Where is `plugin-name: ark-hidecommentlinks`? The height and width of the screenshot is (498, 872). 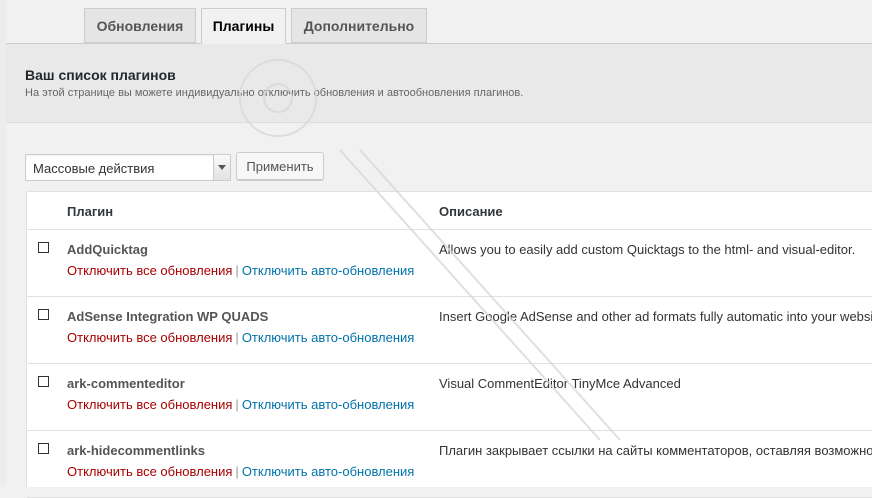
plugin-name: ark-hidecommentlinks is located at coordinates (136, 450).